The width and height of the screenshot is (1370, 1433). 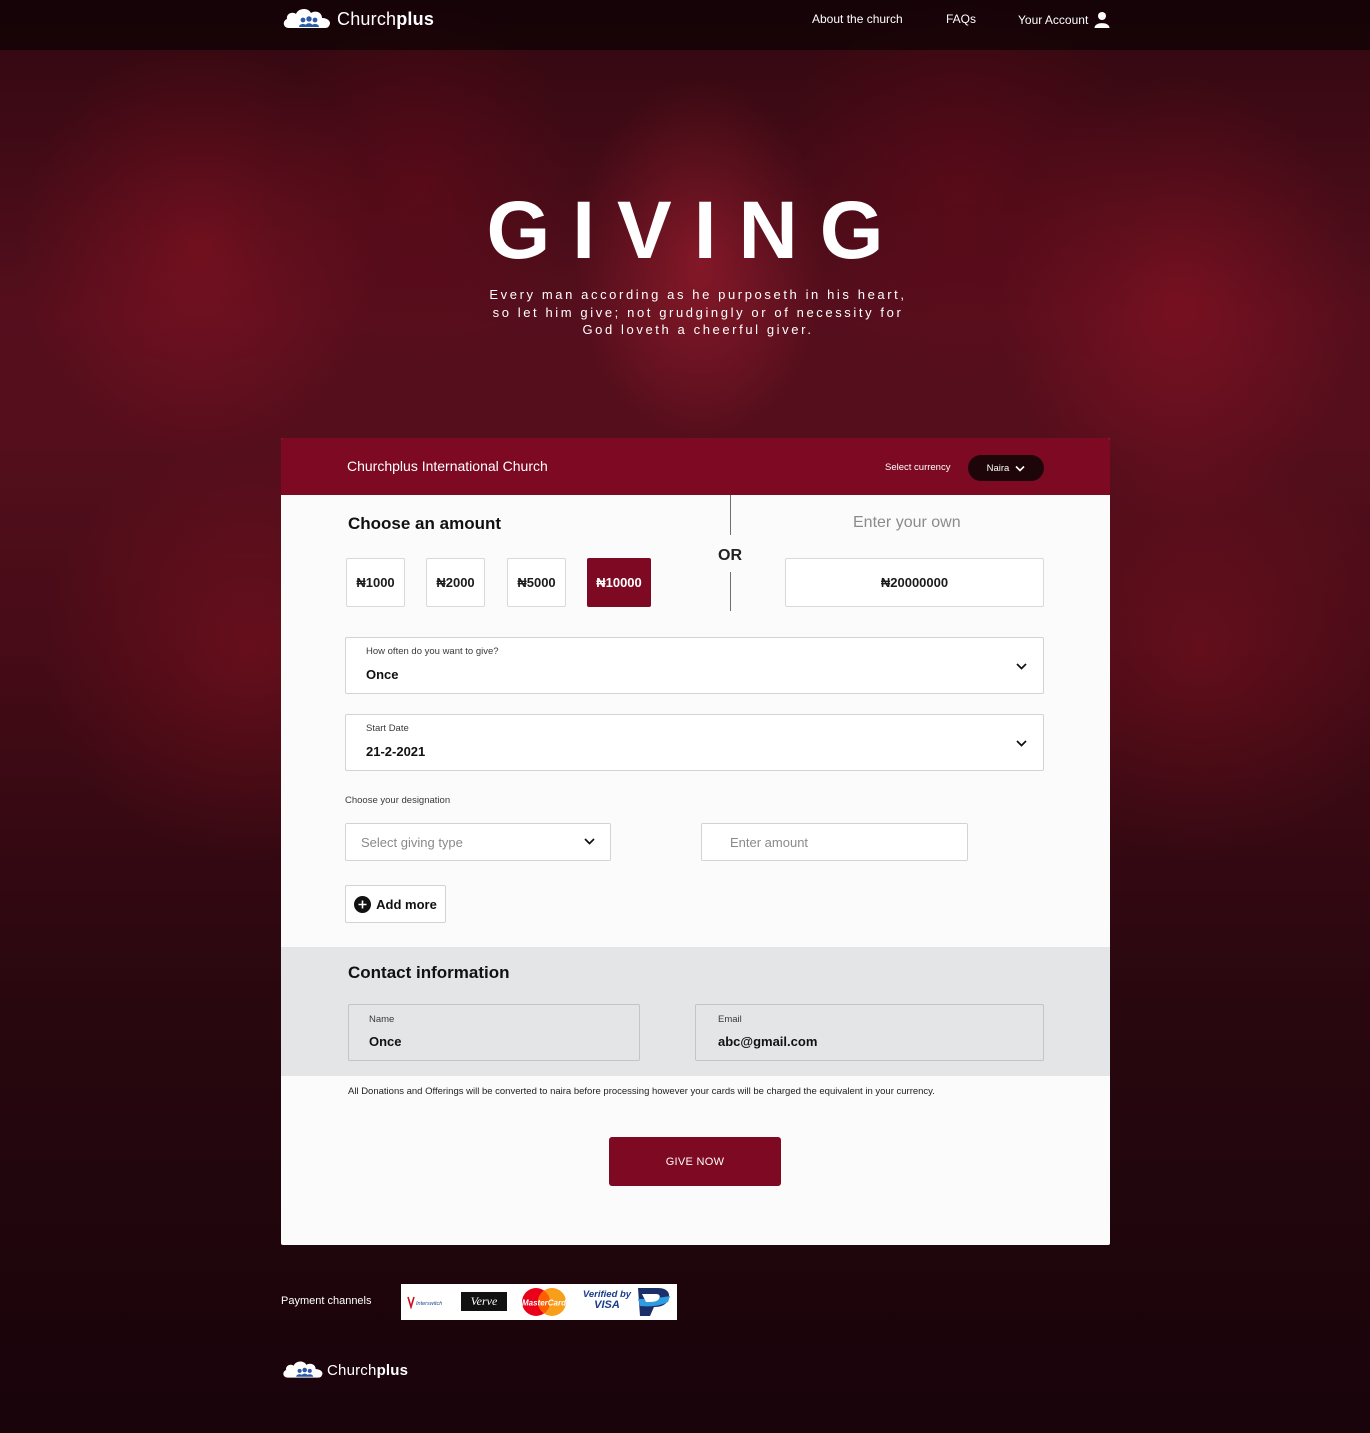 What do you see at coordinates (398, 800) in the screenshot?
I see `designation-label: Choose your designation` at bounding box center [398, 800].